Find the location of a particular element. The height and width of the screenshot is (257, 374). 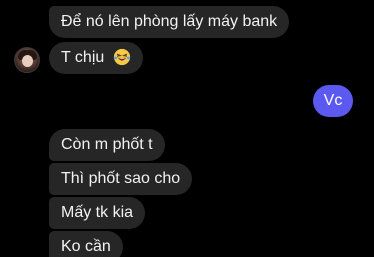

message-text: Để nó lên phòng lấy máy bank is located at coordinates (169, 21).